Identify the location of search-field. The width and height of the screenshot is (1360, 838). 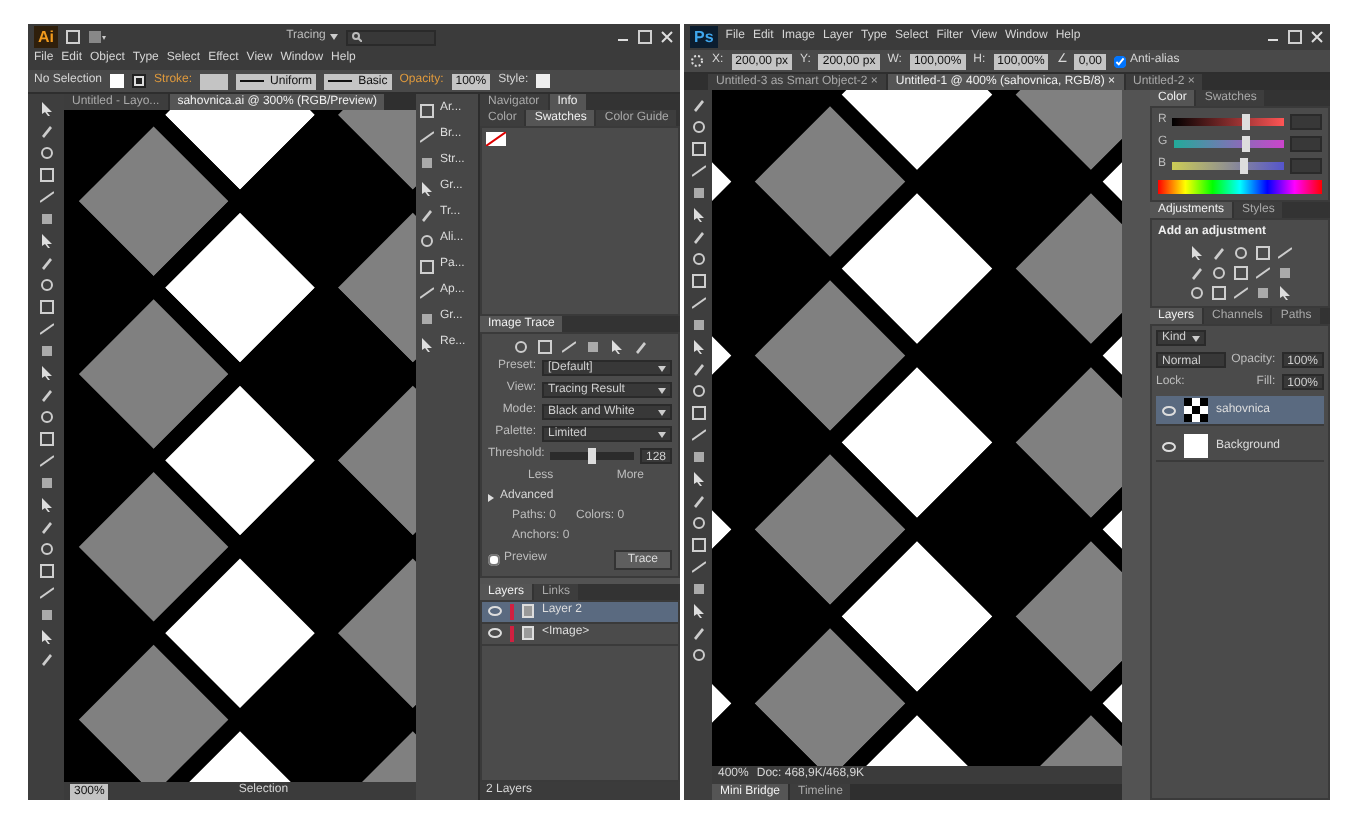
(390, 37).